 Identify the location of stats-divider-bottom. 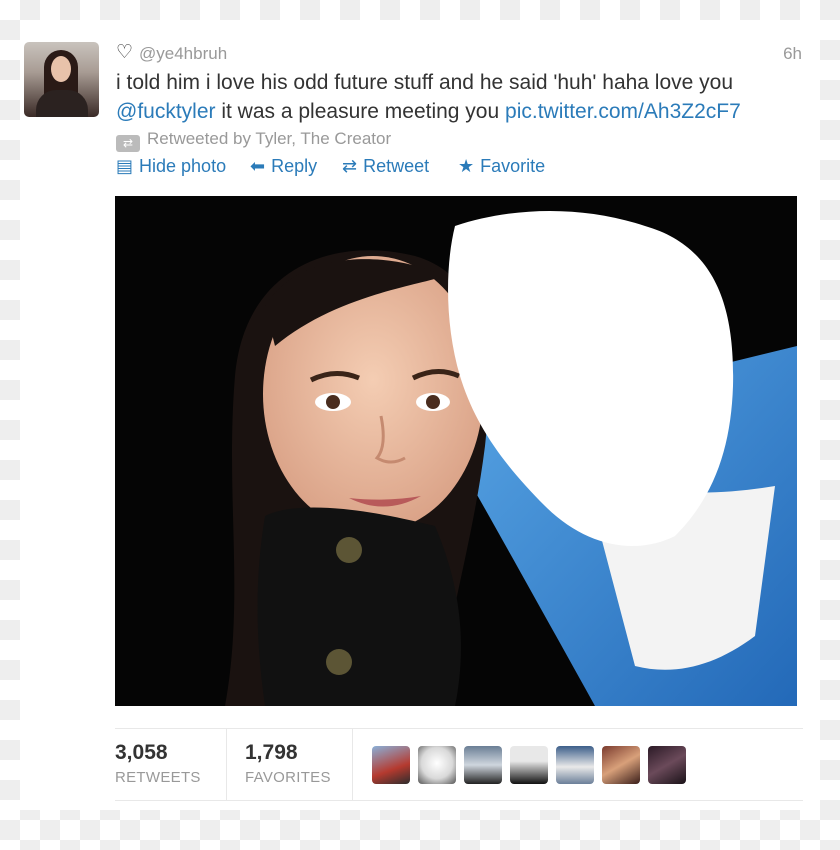
(459, 800).